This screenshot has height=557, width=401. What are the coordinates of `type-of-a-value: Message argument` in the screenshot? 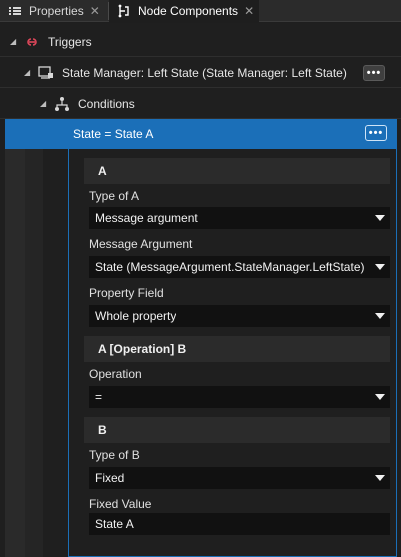 It's located at (146, 218).